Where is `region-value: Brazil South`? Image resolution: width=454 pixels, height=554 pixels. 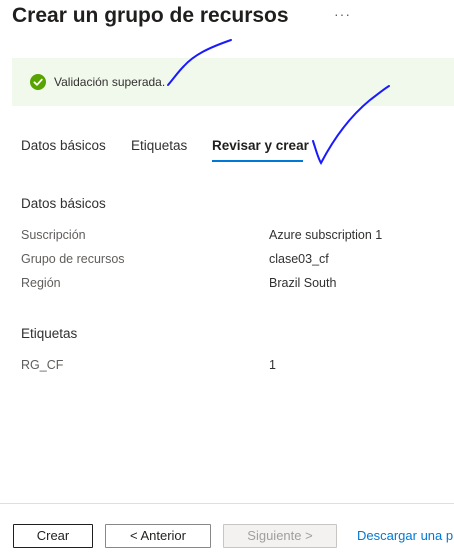
region-value: Brazil South is located at coordinates (303, 283).